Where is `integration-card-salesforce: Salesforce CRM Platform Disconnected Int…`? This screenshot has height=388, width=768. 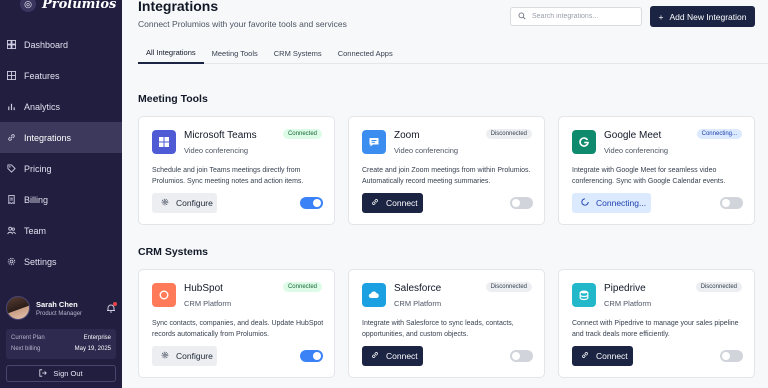
integration-card-salesforce: Salesforce CRM Platform Disconnected Int… is located at coordinates (446, 323).